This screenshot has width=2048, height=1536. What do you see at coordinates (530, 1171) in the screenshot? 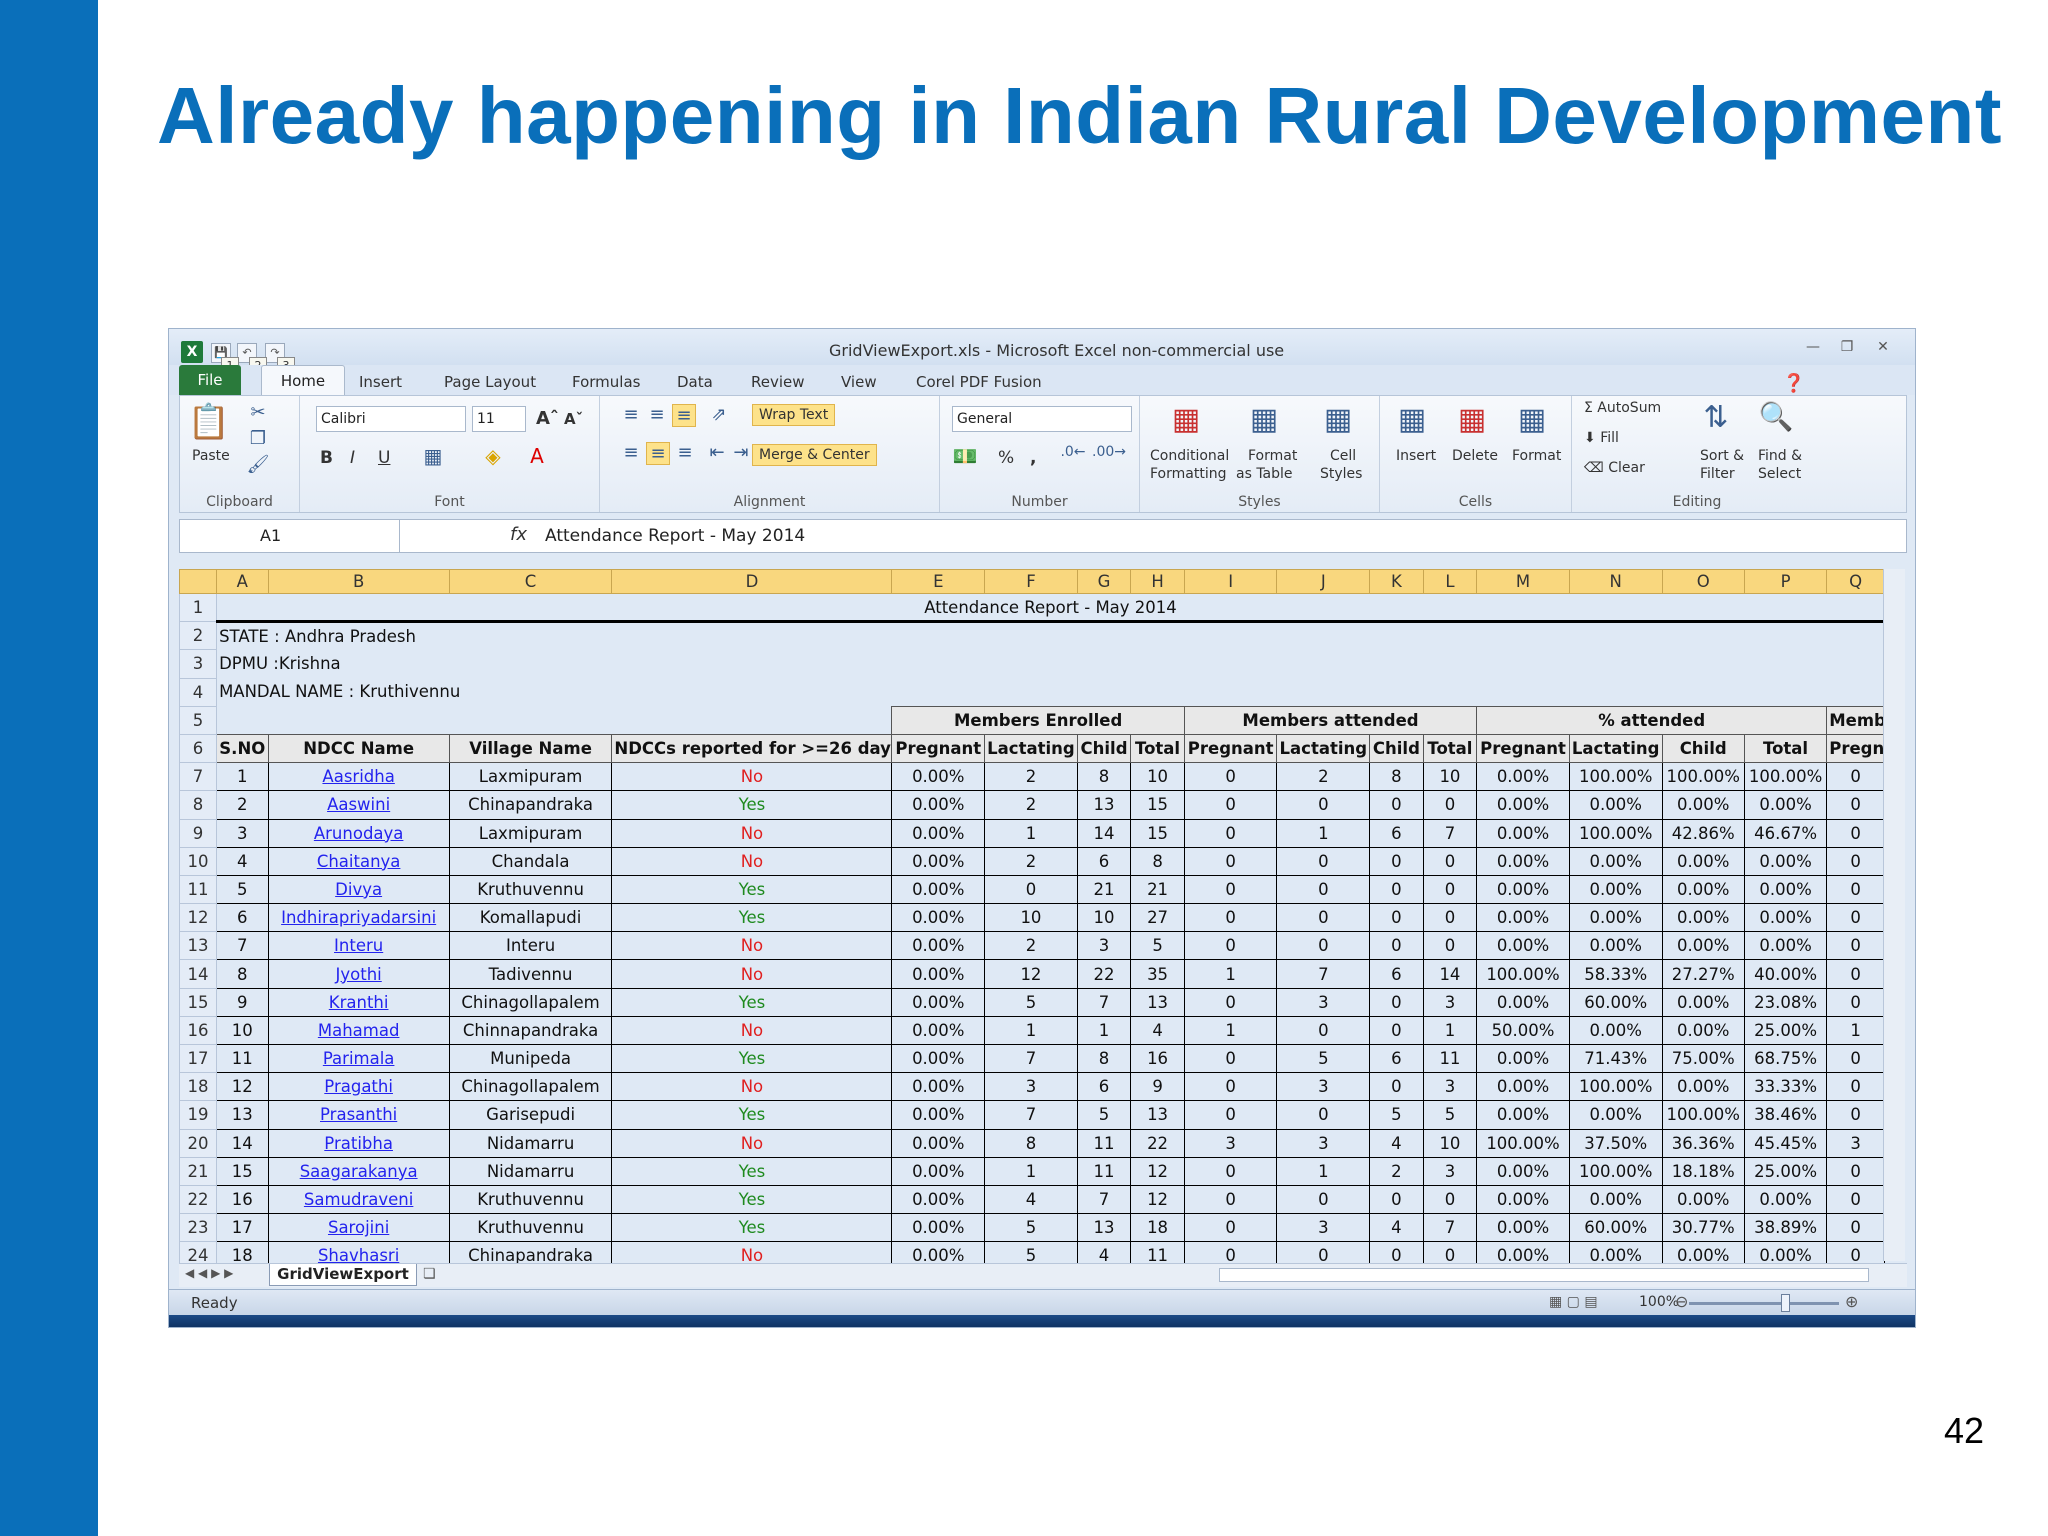
I see `data-cell: Nidamarru` at bounding box center [530, 1171].